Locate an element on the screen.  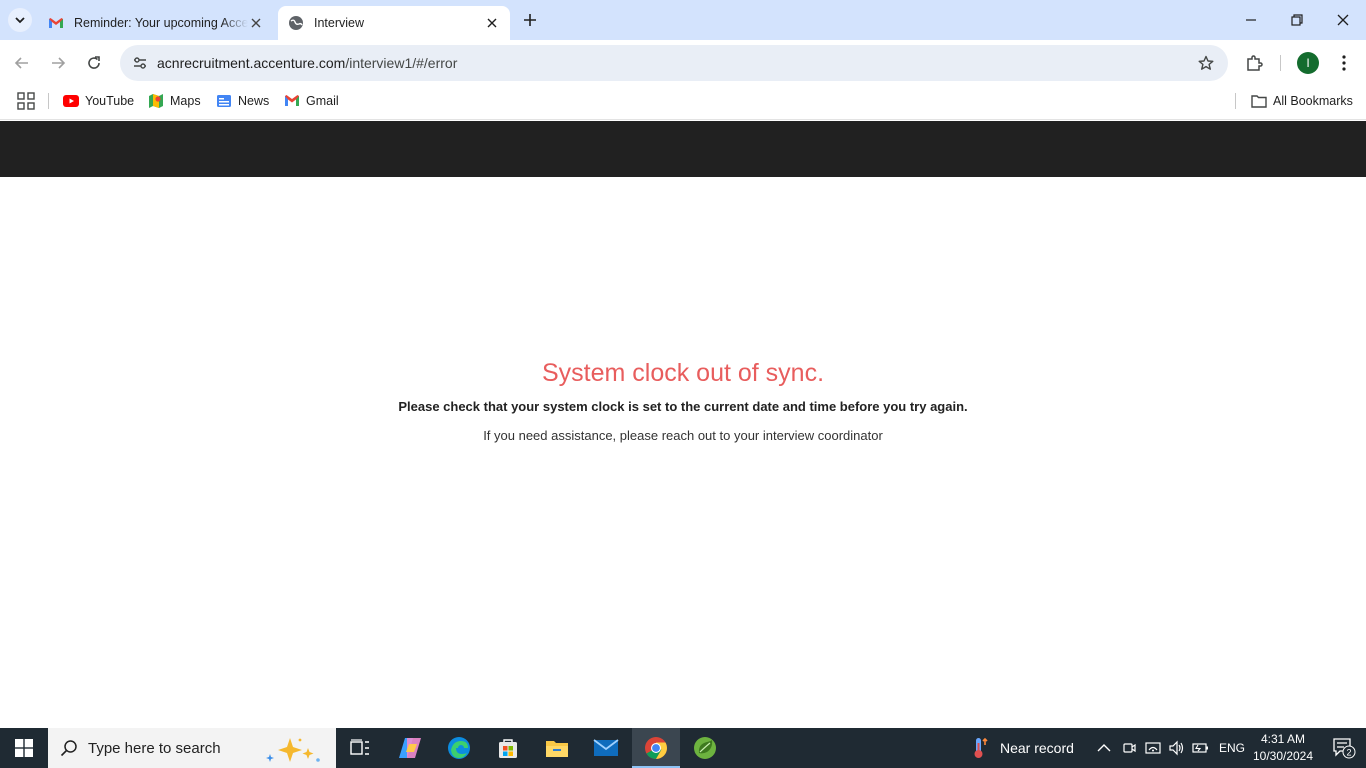
puzzle-icon is located at coordinates (1255, 63).